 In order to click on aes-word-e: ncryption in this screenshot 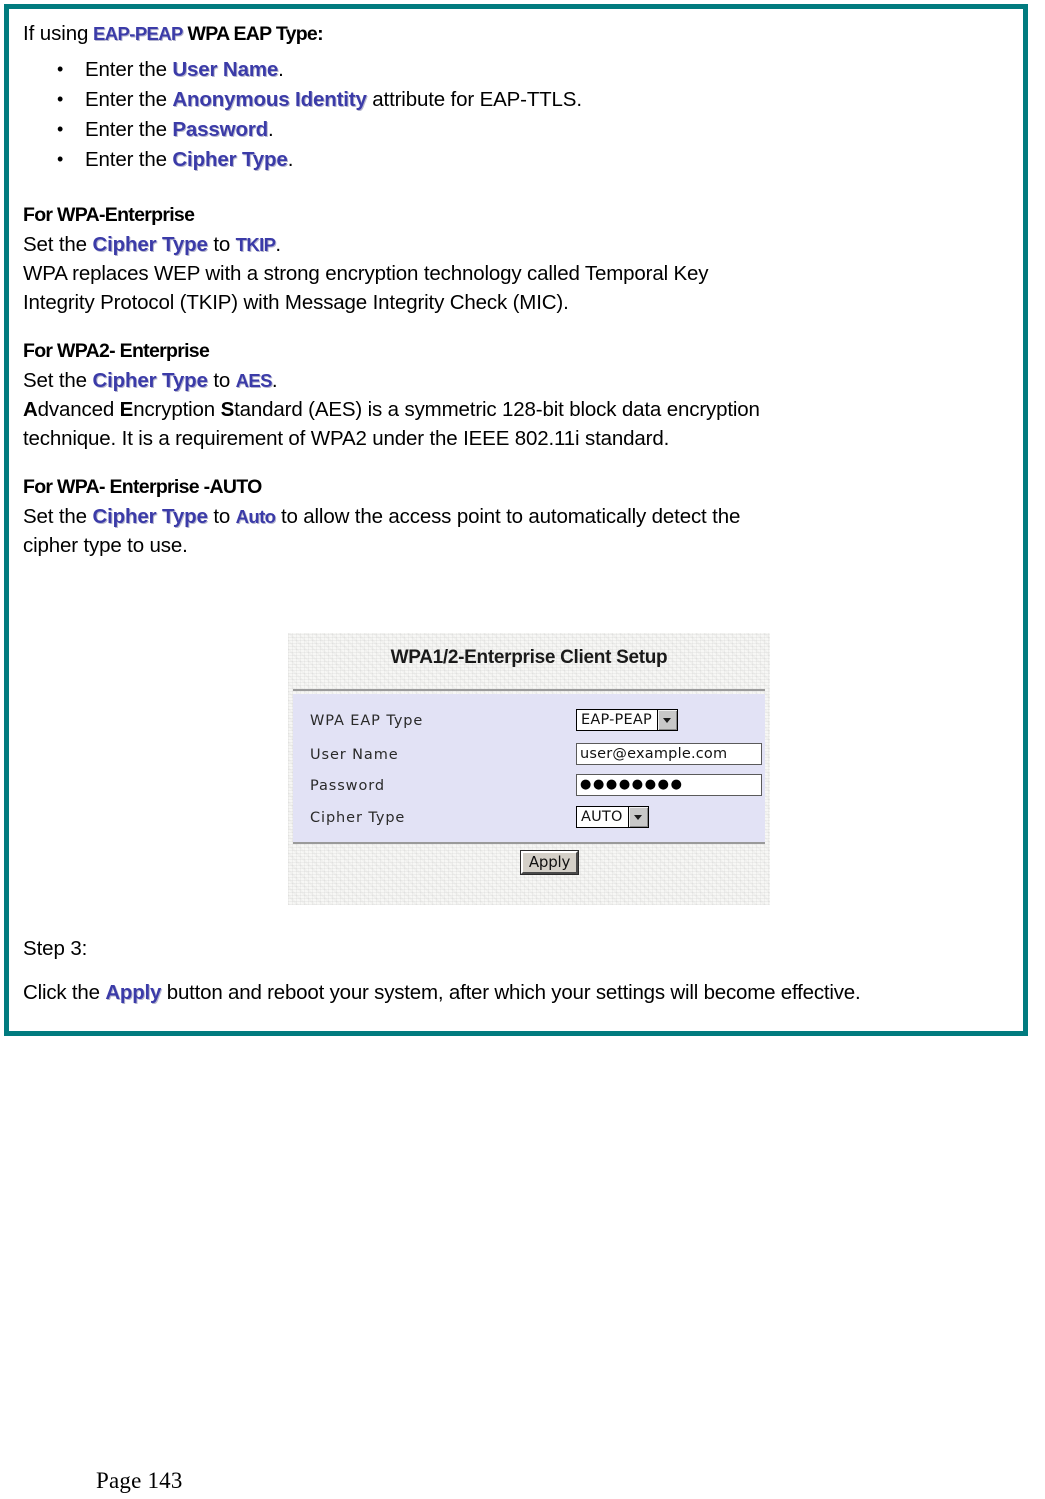, I will do `click(177, 409)`.